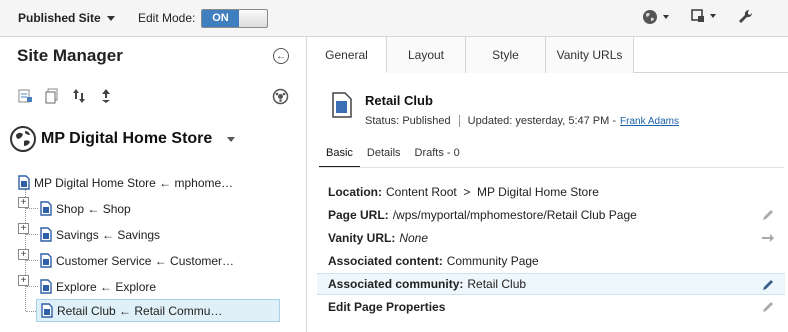 The height and width of the screenshot is (332, 788). I want to click on tree-item-explore: Explore ← Explore, so click(98, 286).